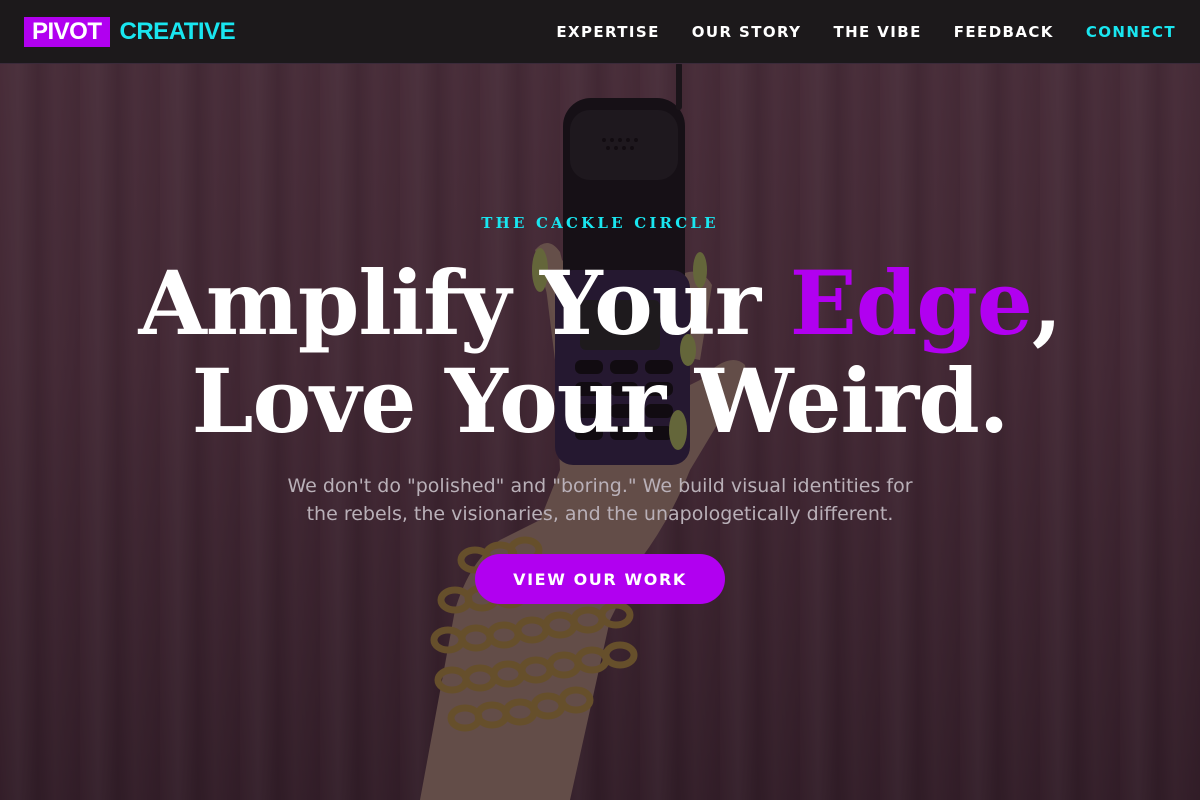 This screenshot has height=800, width=1200. I want to click on nav-link-our-story: OUR STORY, so click(747, 32).